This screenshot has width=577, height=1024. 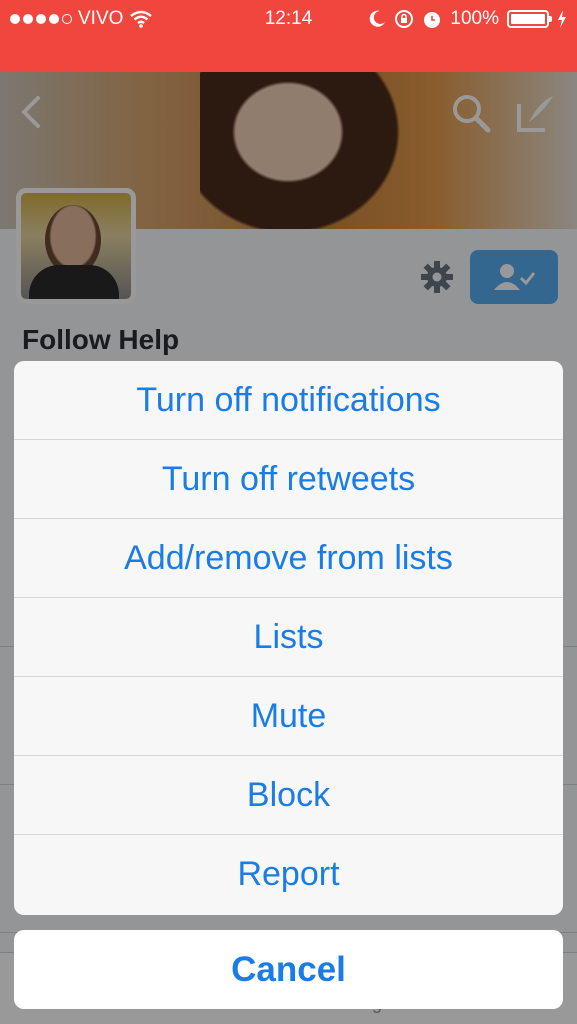 I want to click on turn-off-notifications-button: Turn off notifications, so click(x=288, y=400).